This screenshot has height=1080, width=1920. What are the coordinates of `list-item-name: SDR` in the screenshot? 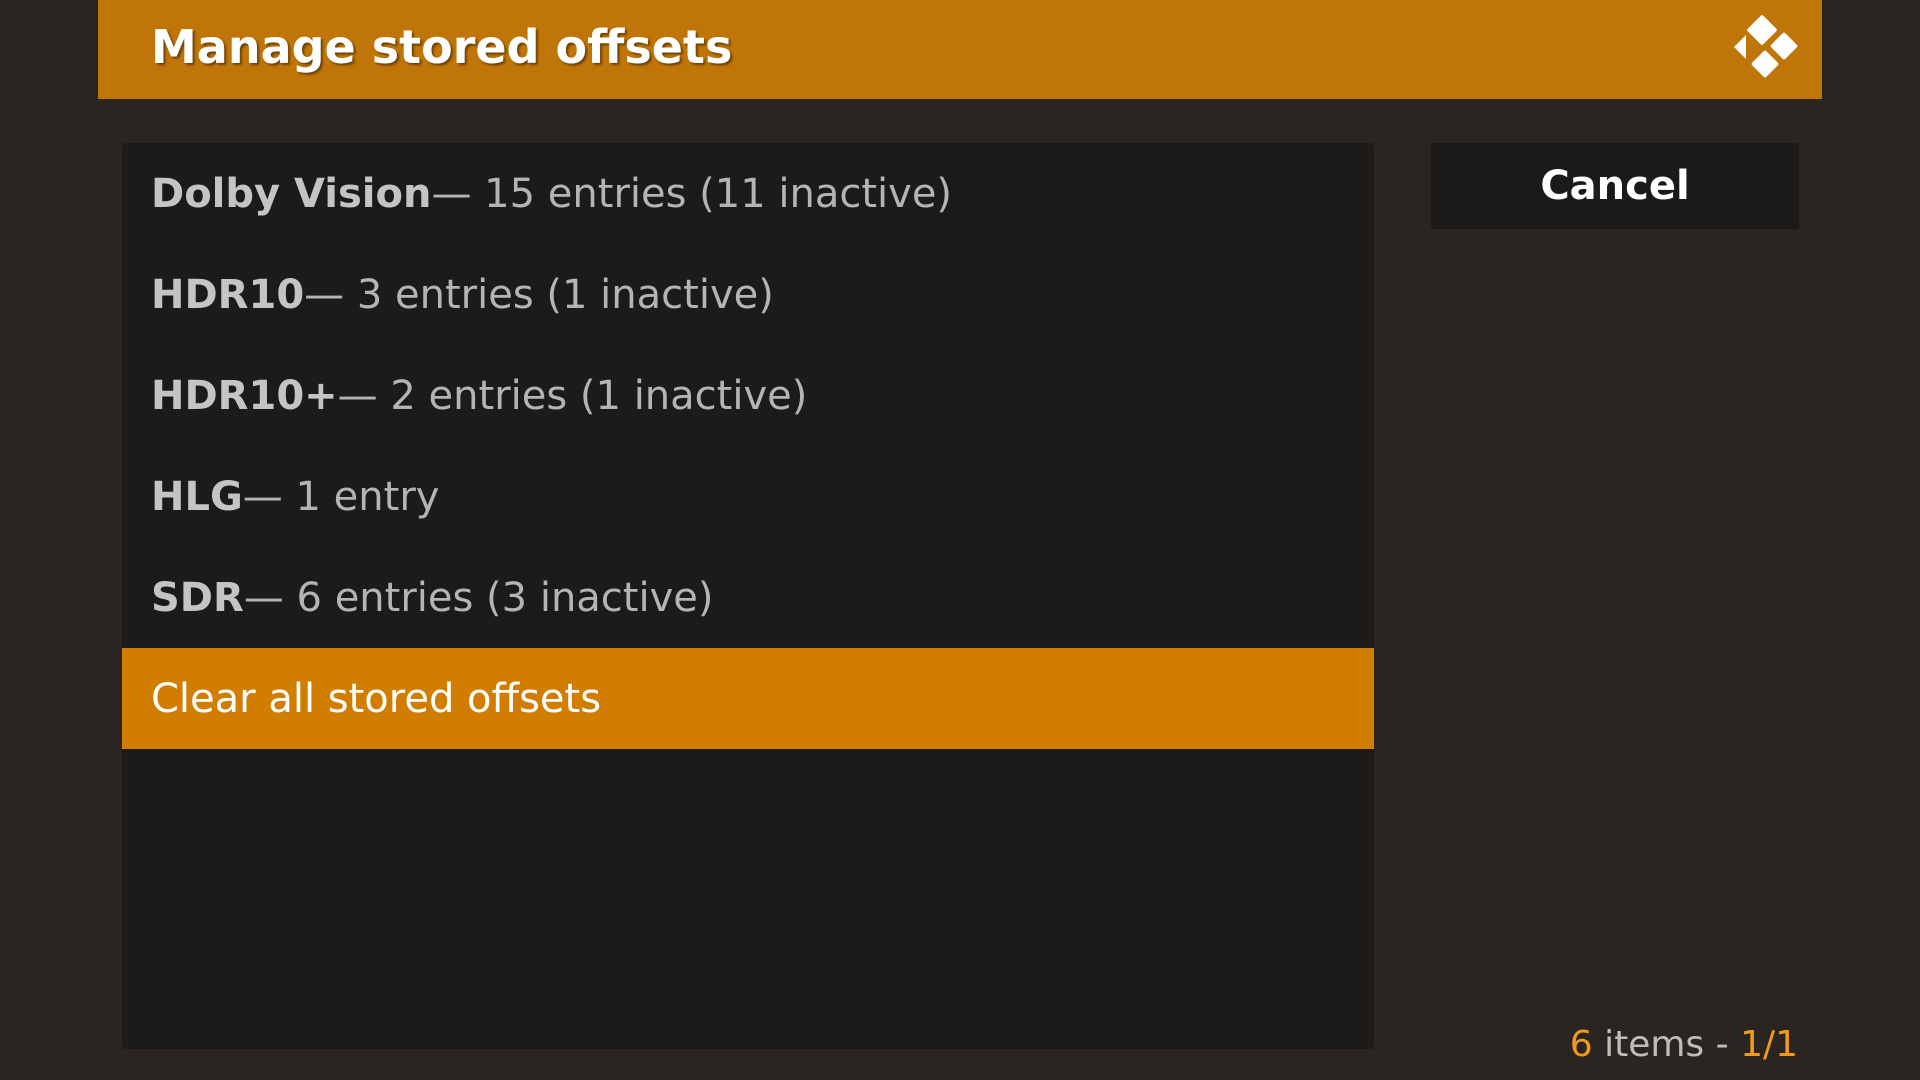 It's located at (197, 597).